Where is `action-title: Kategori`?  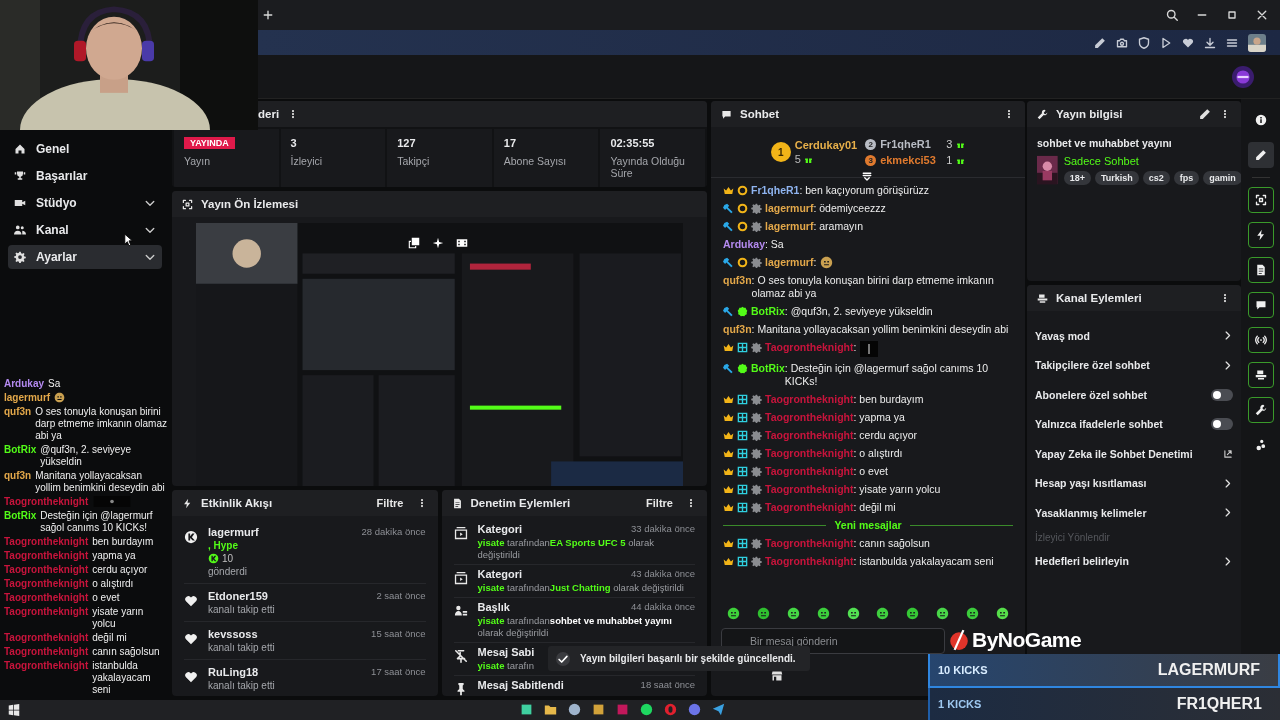 action-title: Kategori is located at coordinates (500, 529).